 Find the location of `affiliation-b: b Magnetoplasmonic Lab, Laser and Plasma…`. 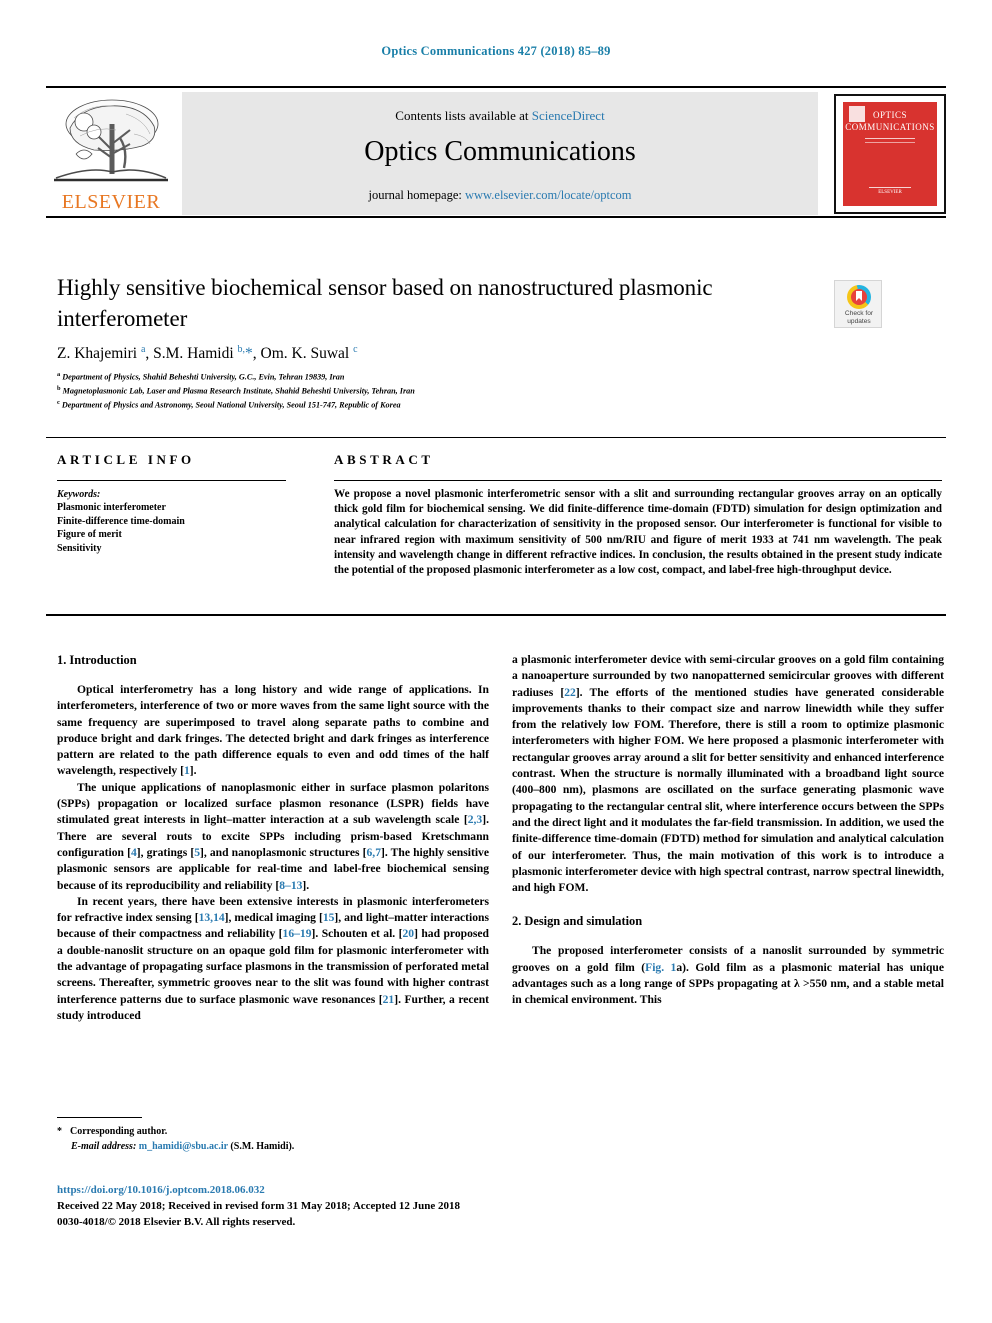

affiliation-b: b Magnetoplasmonic Lab, Laser and Plasma… is located at coordinates (472, 390).